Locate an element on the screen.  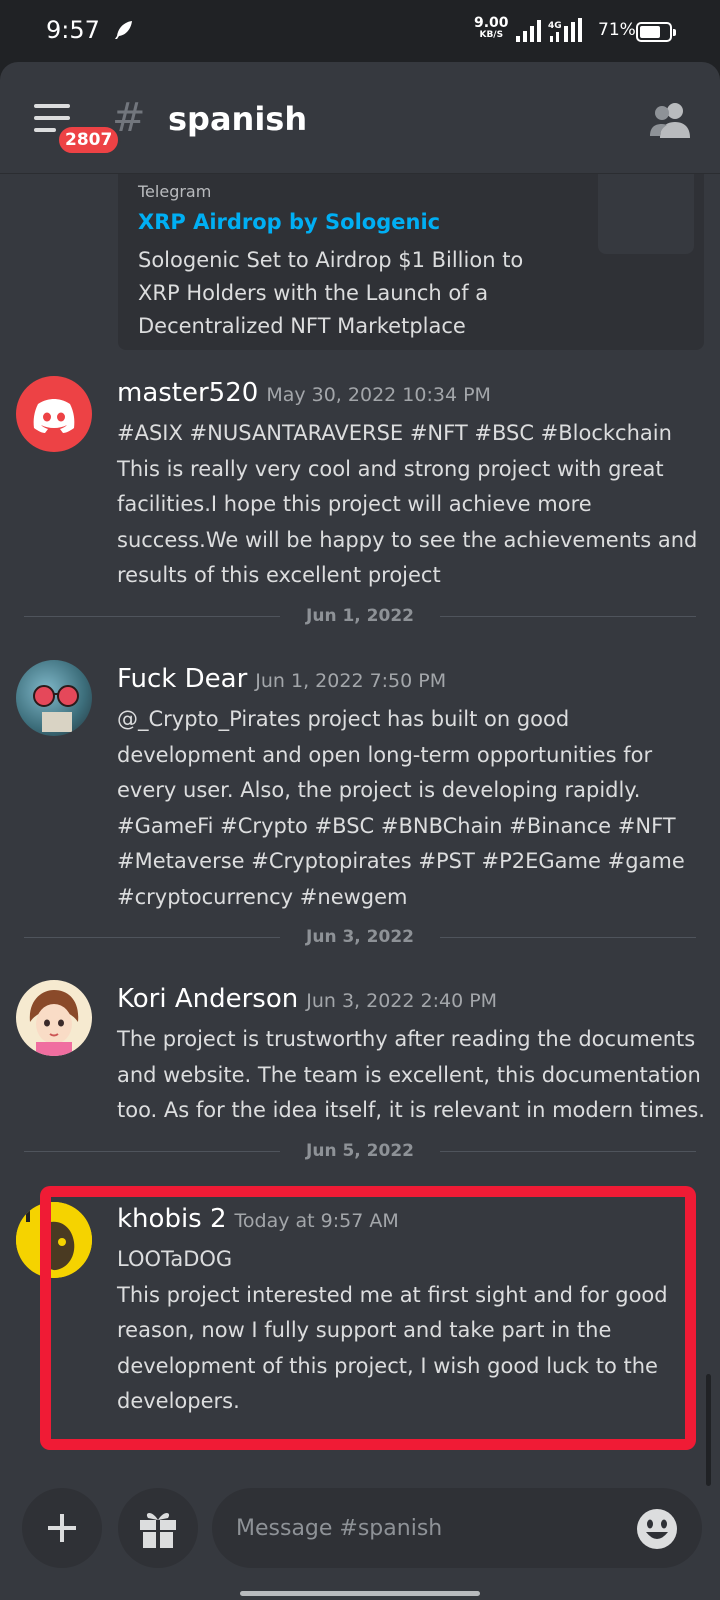
network-speed: 9.00 KB/S is located at coordinates (491, 27).